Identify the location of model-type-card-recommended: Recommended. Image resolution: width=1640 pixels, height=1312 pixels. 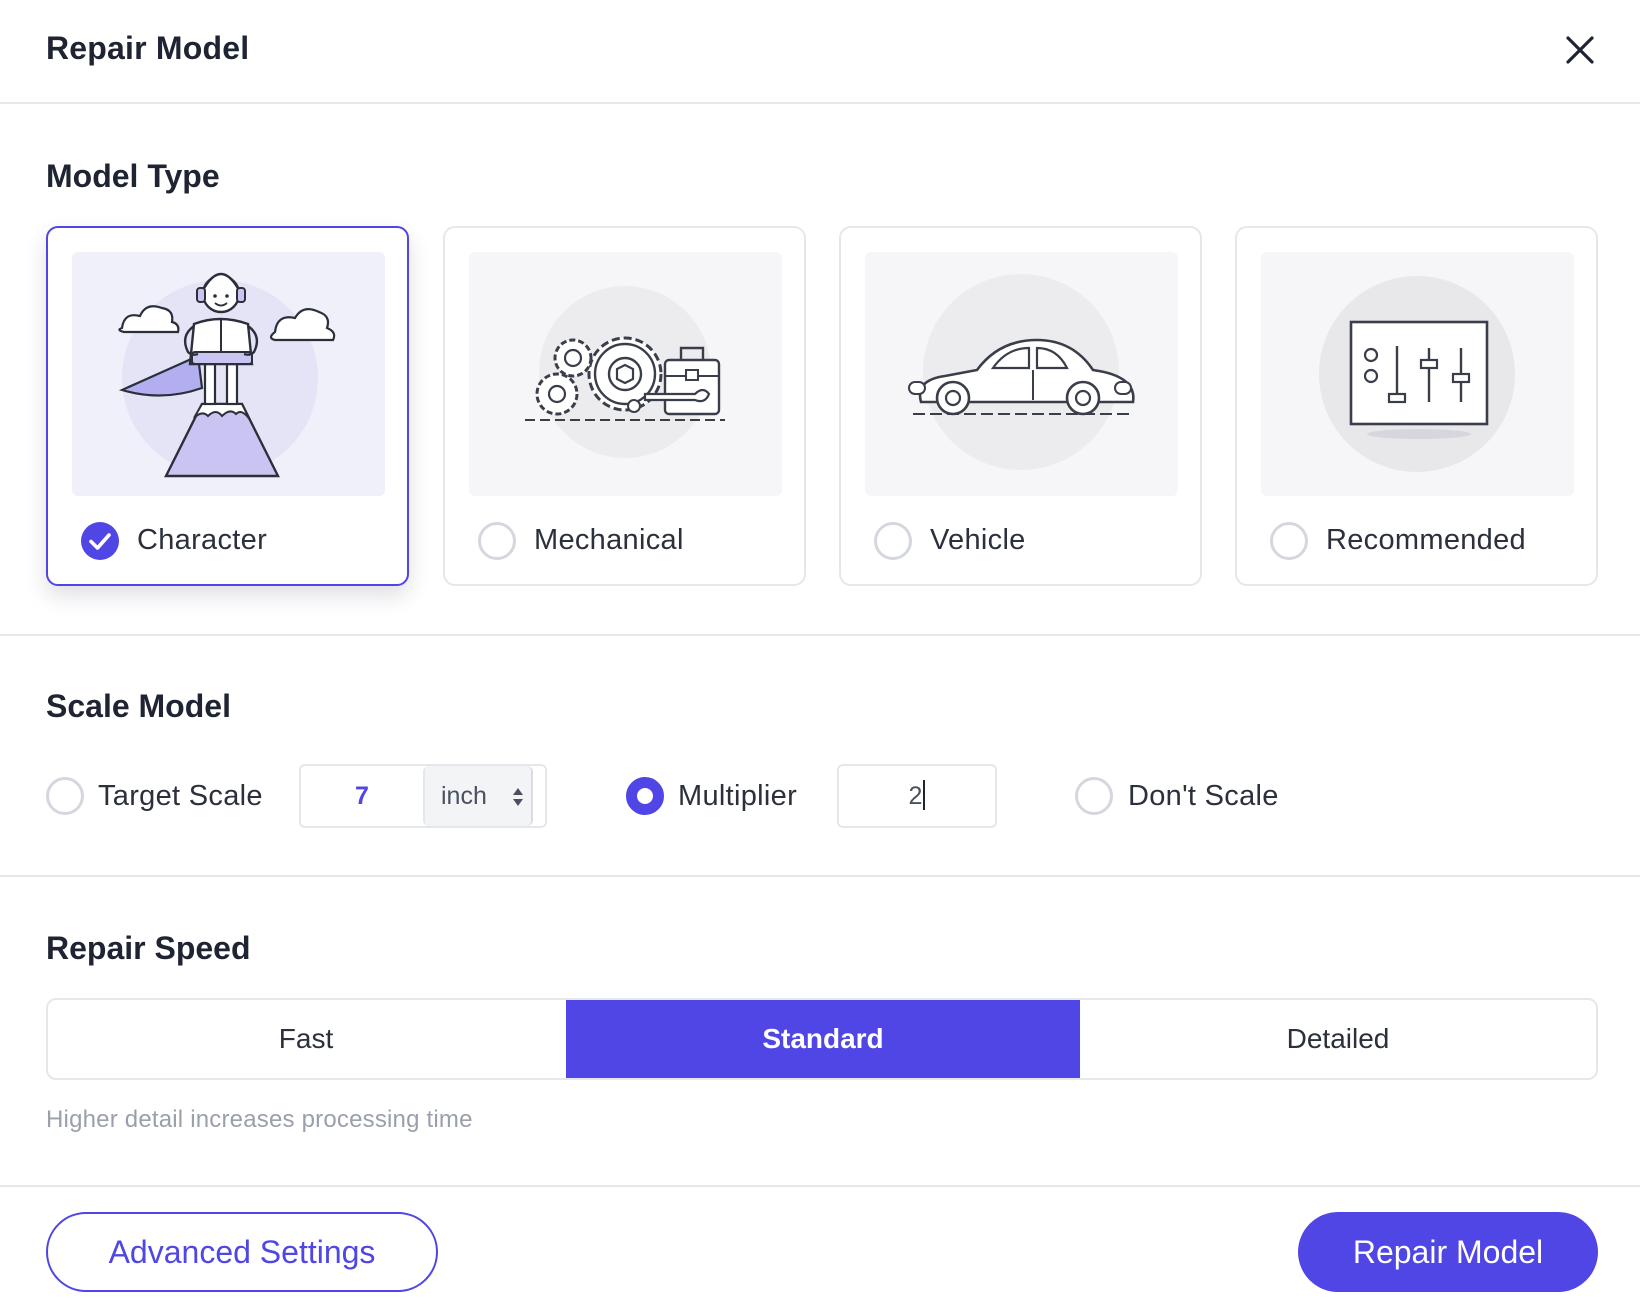
(1416, 406).